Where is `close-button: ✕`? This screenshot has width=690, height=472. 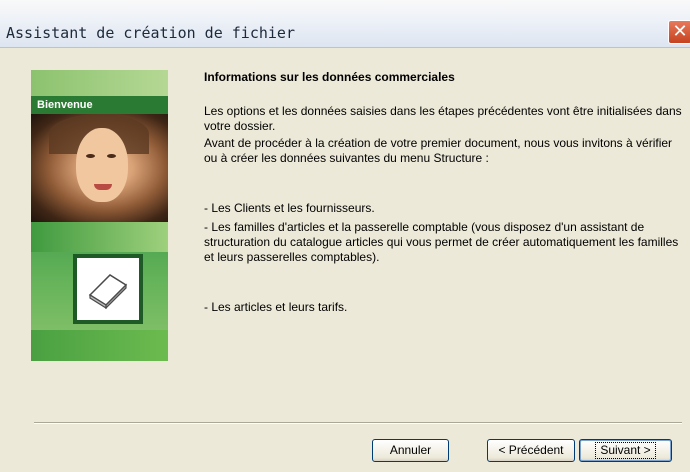
close-button: ✕ is located at coordinates (679, 32).